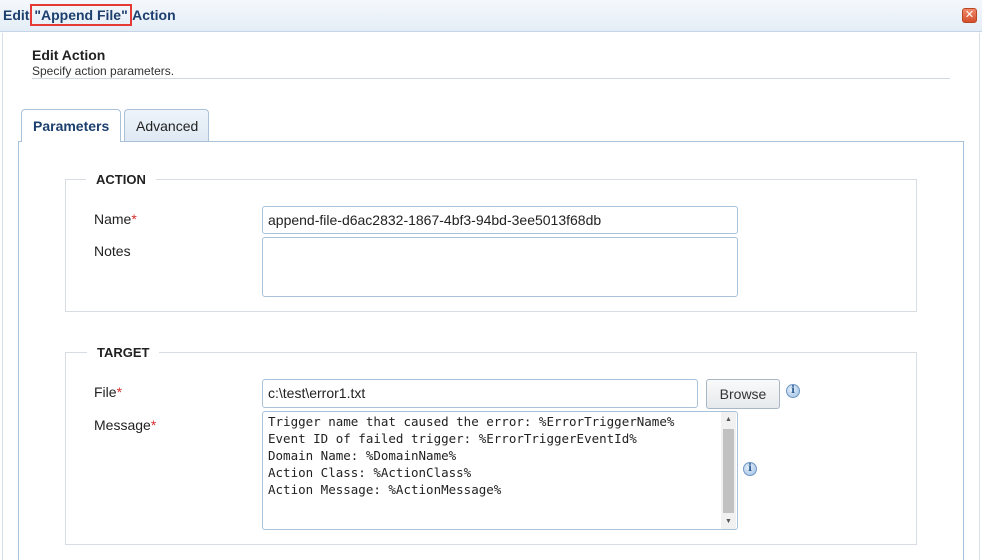  I want to click on tab-parameters: Parameters, so click(71, 125).